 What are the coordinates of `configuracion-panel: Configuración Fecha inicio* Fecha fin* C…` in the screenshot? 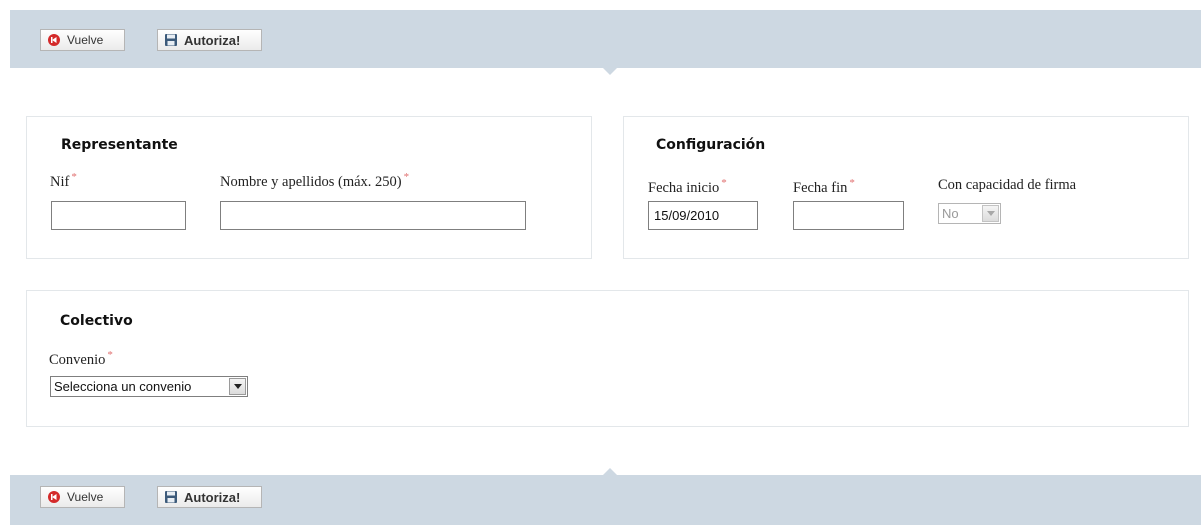 It's located at (906, 187).